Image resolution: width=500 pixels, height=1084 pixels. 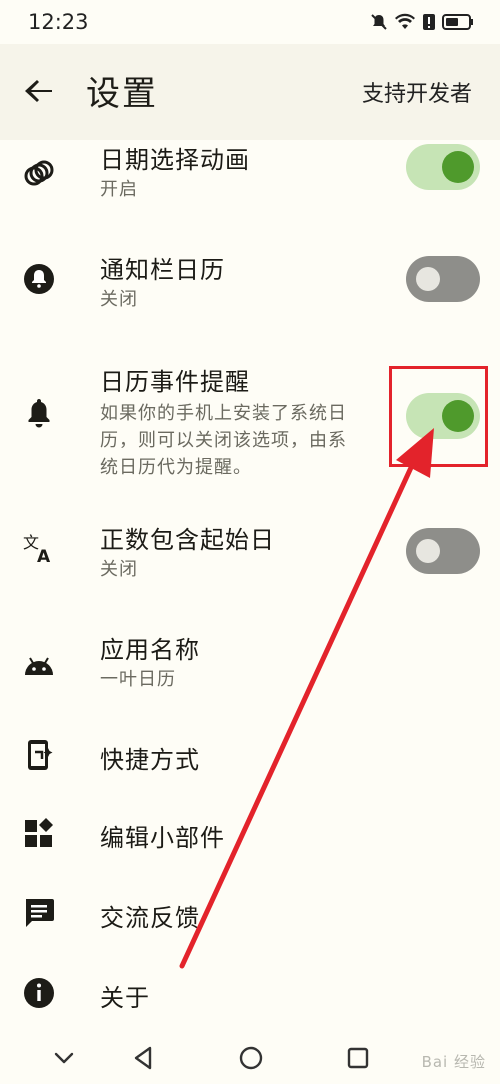 I want to click on highlight-box, so click(x=438, y=416).